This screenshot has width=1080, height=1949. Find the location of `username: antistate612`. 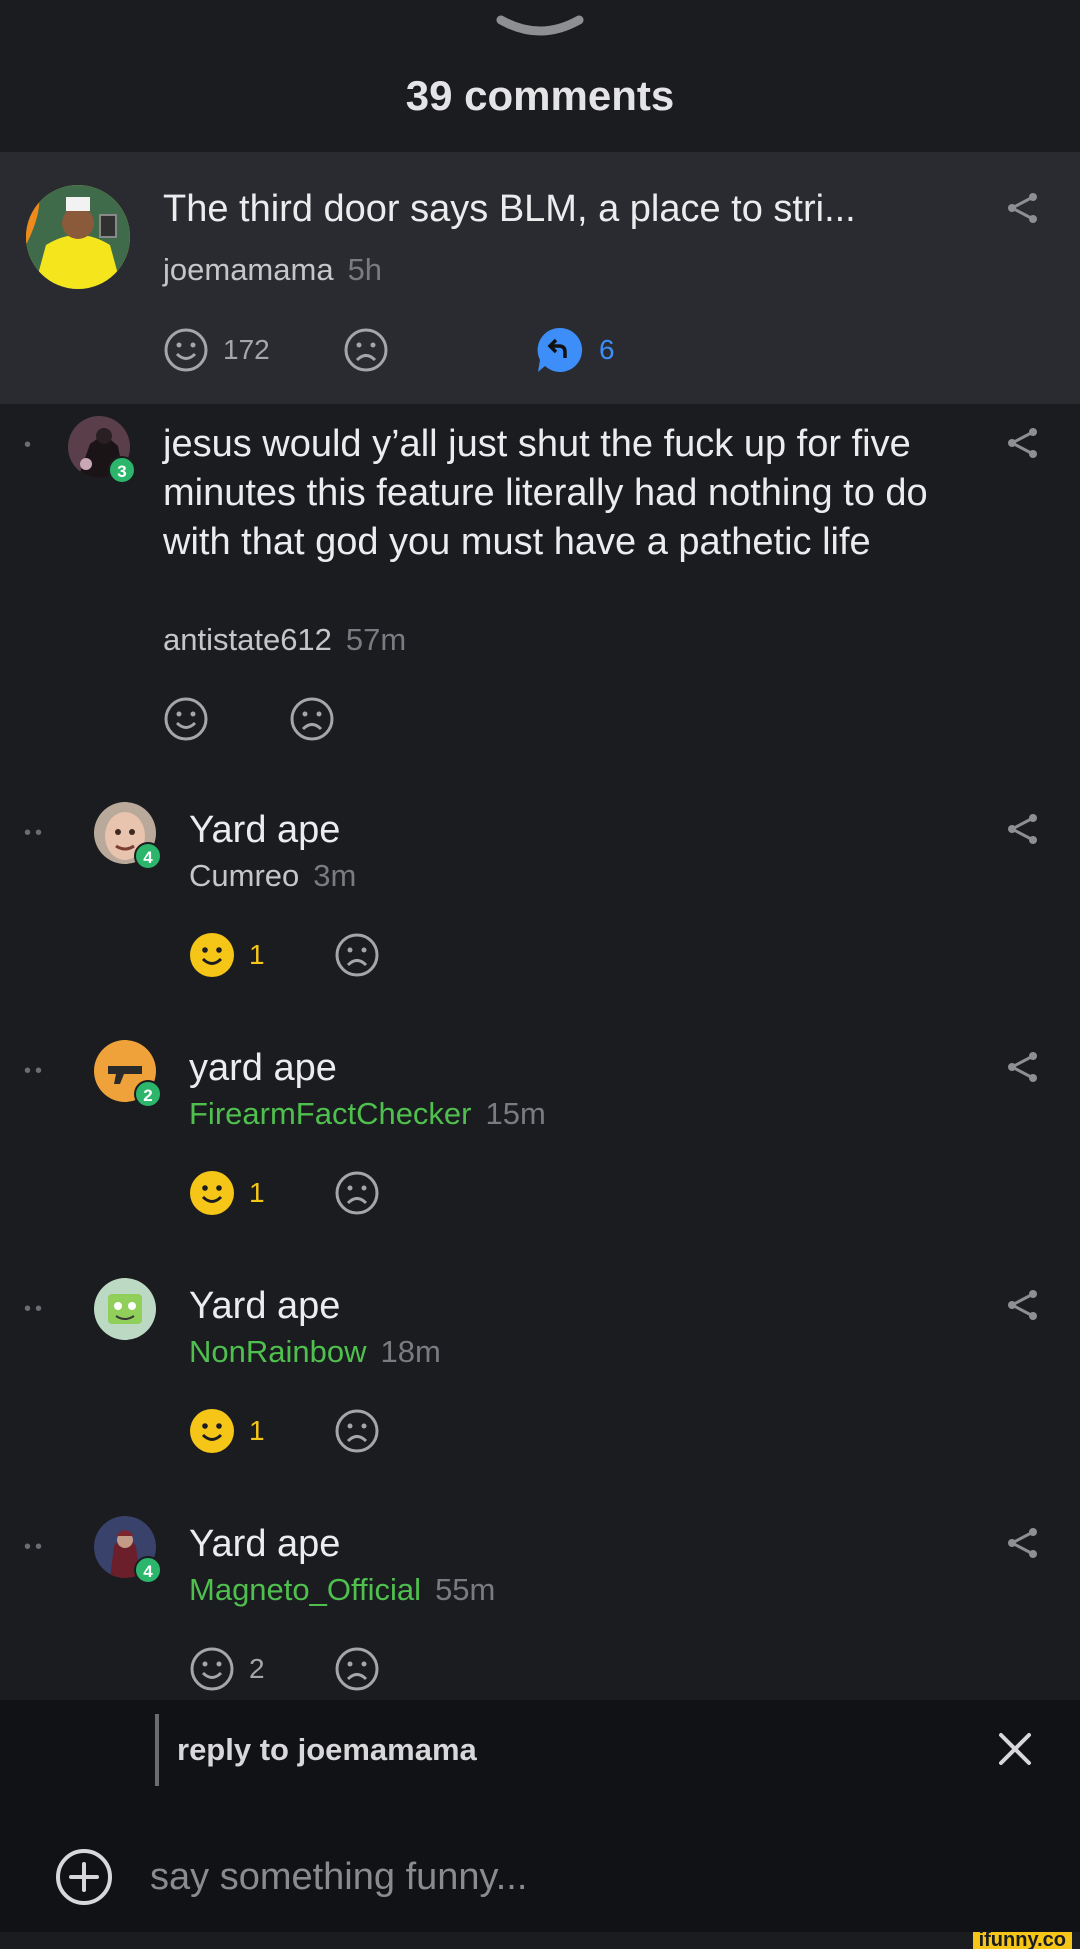

username: antistate612 is located at coordinates (247, 639).